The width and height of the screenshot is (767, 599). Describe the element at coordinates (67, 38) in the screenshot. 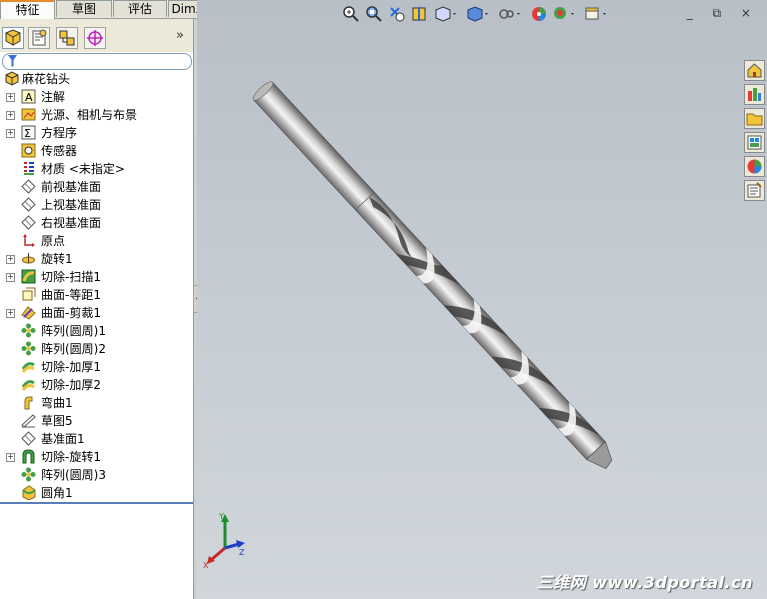

I see `configuration-manager-tab` at that location.